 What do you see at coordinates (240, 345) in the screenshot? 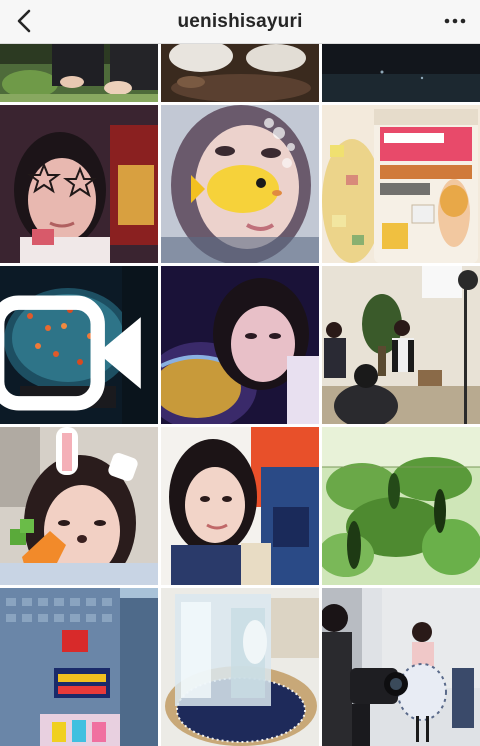
I see `grid-tile-selfie-aquarium` at bounding box center [240, 345].